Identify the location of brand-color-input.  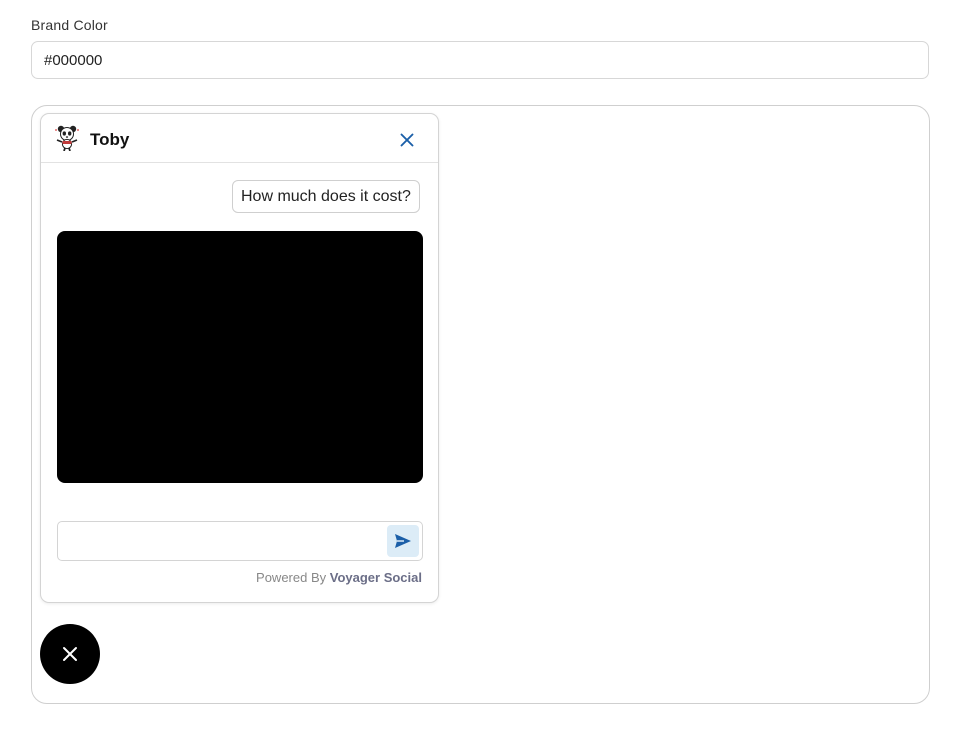
(480, 60).